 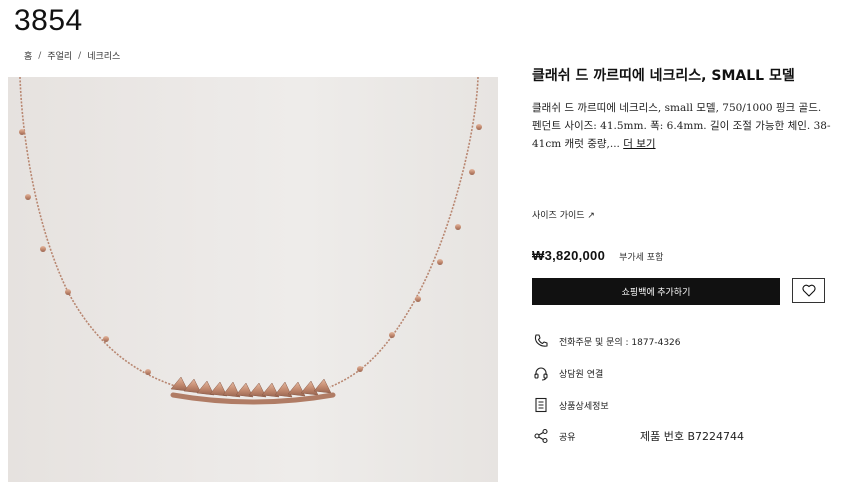 What do you see at coordinates (554, 436) in the screenshot?
I see `share-link: 공유` at bounding box center [554, 436].